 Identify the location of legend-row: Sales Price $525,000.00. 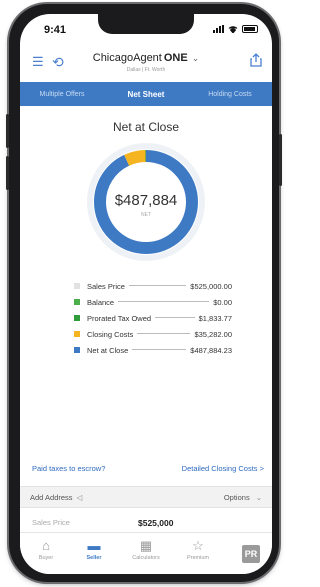
(153, 286).